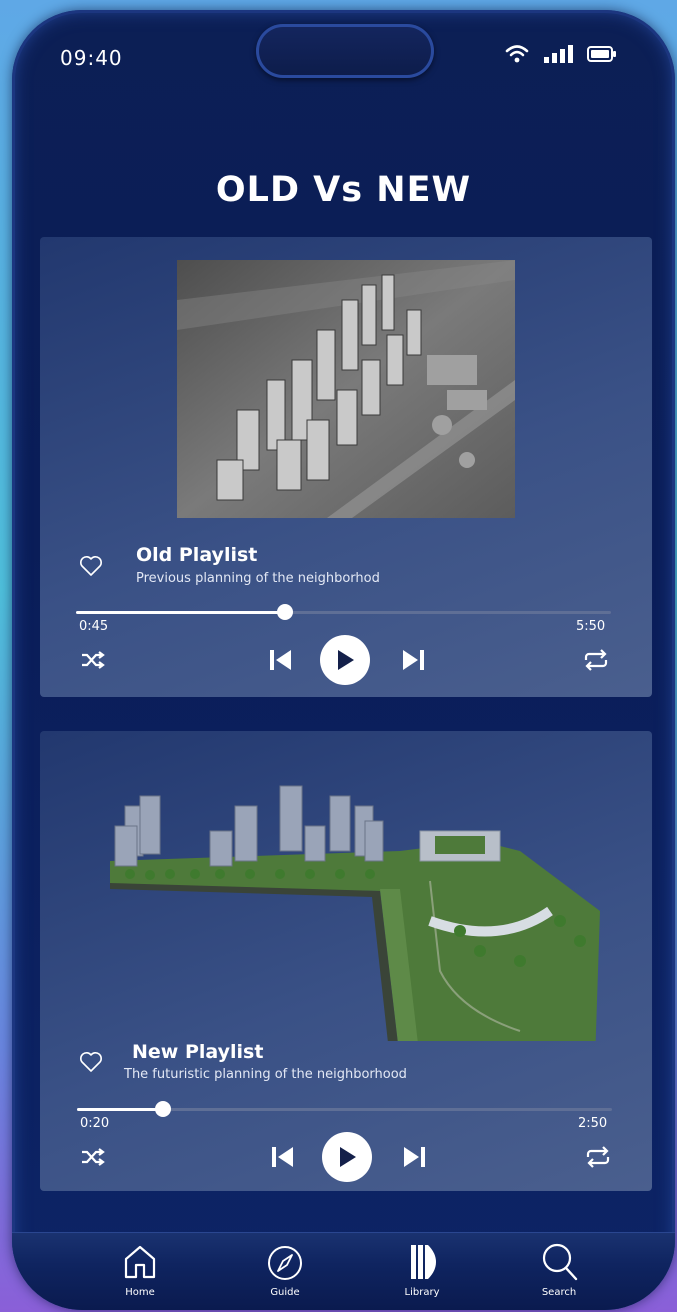 This screenshot has height=1312, width=677. What do you see at coordinates (558, 54) in the screenshot?
I see `signal-icon` at bounding box center [558, 54].